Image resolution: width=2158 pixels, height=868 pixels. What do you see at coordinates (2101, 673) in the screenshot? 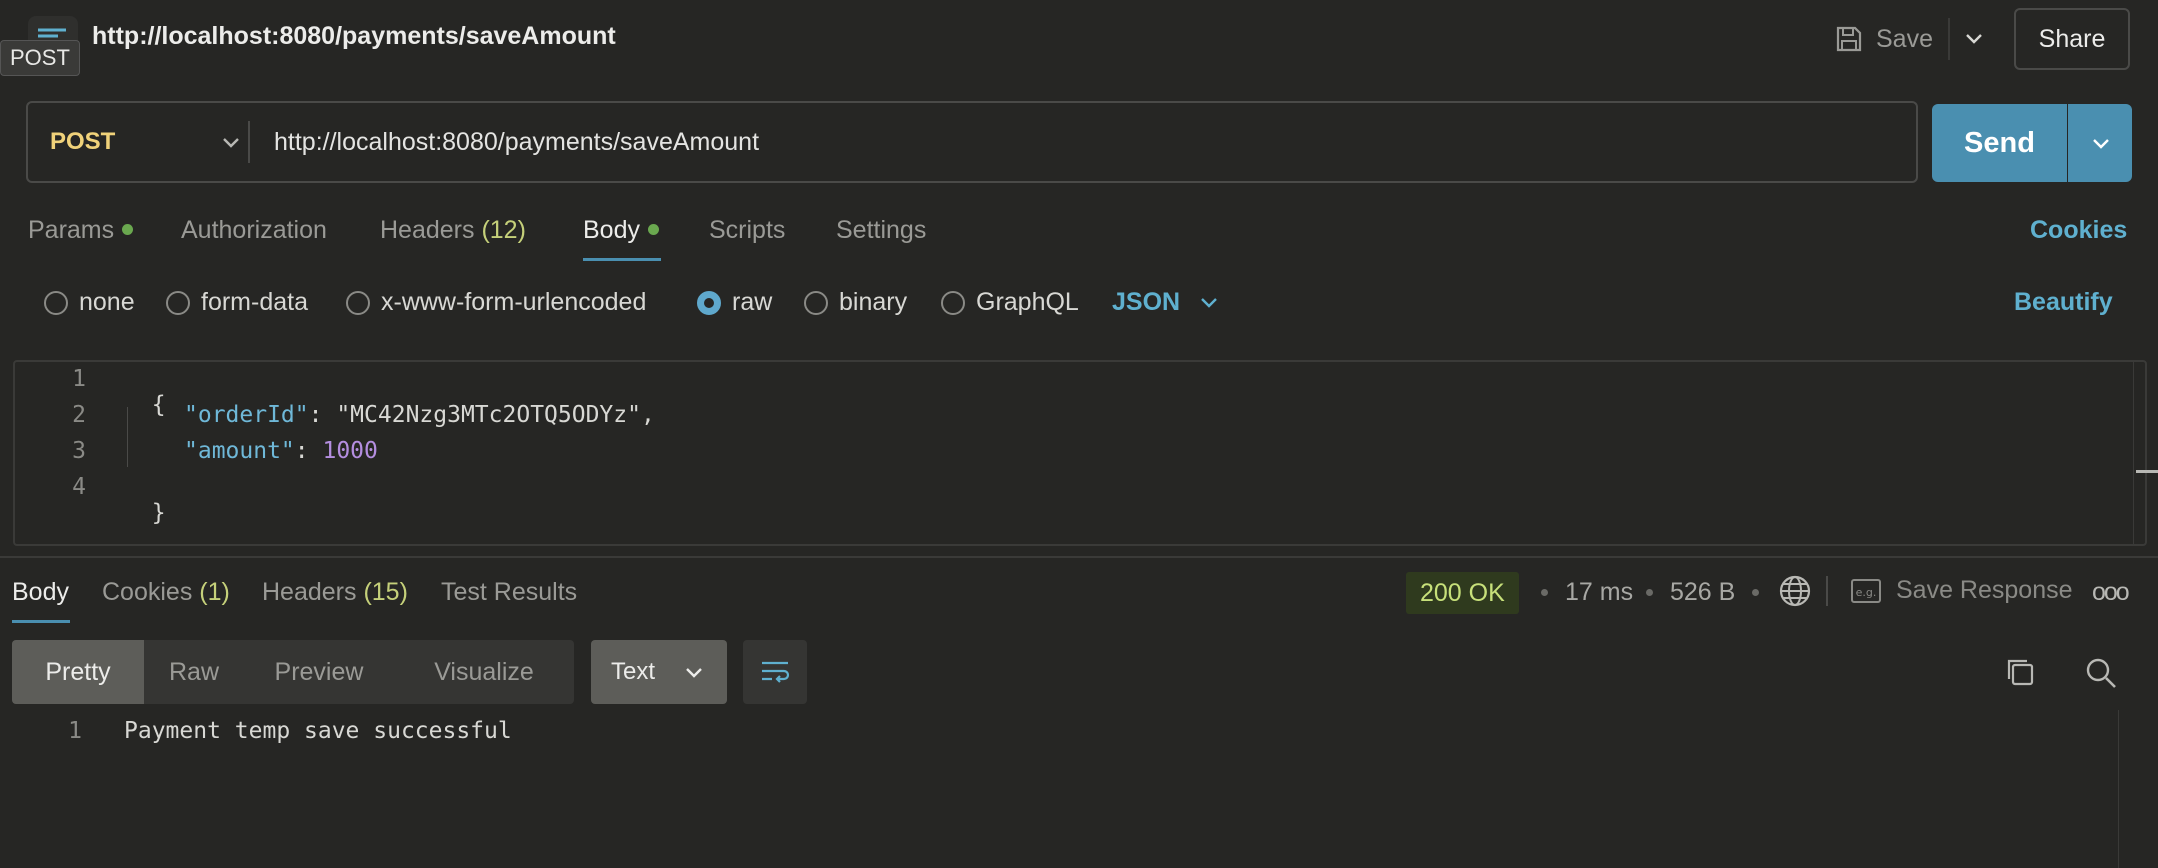
I see `search-icon` at bounding box center [2101, 673].